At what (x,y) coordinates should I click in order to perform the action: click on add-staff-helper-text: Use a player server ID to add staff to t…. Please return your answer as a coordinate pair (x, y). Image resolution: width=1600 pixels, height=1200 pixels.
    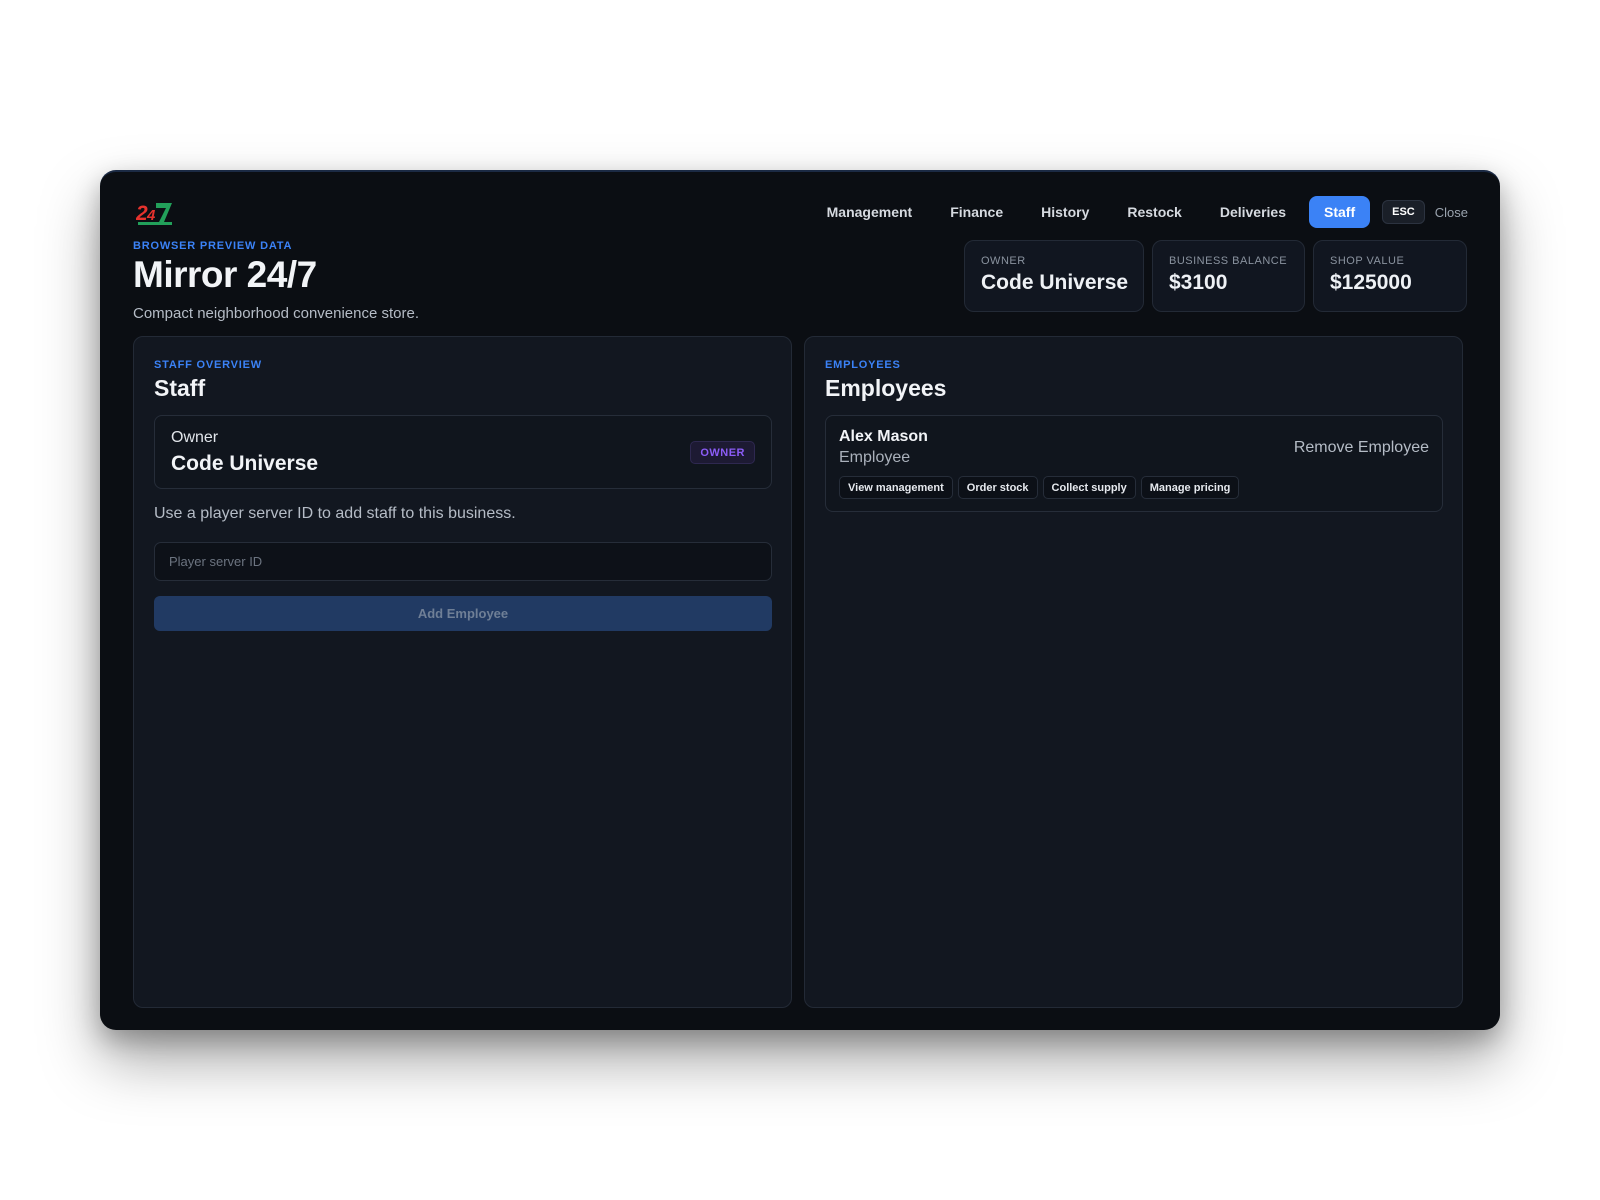
    Looking at the image, I should click on (335, 513).